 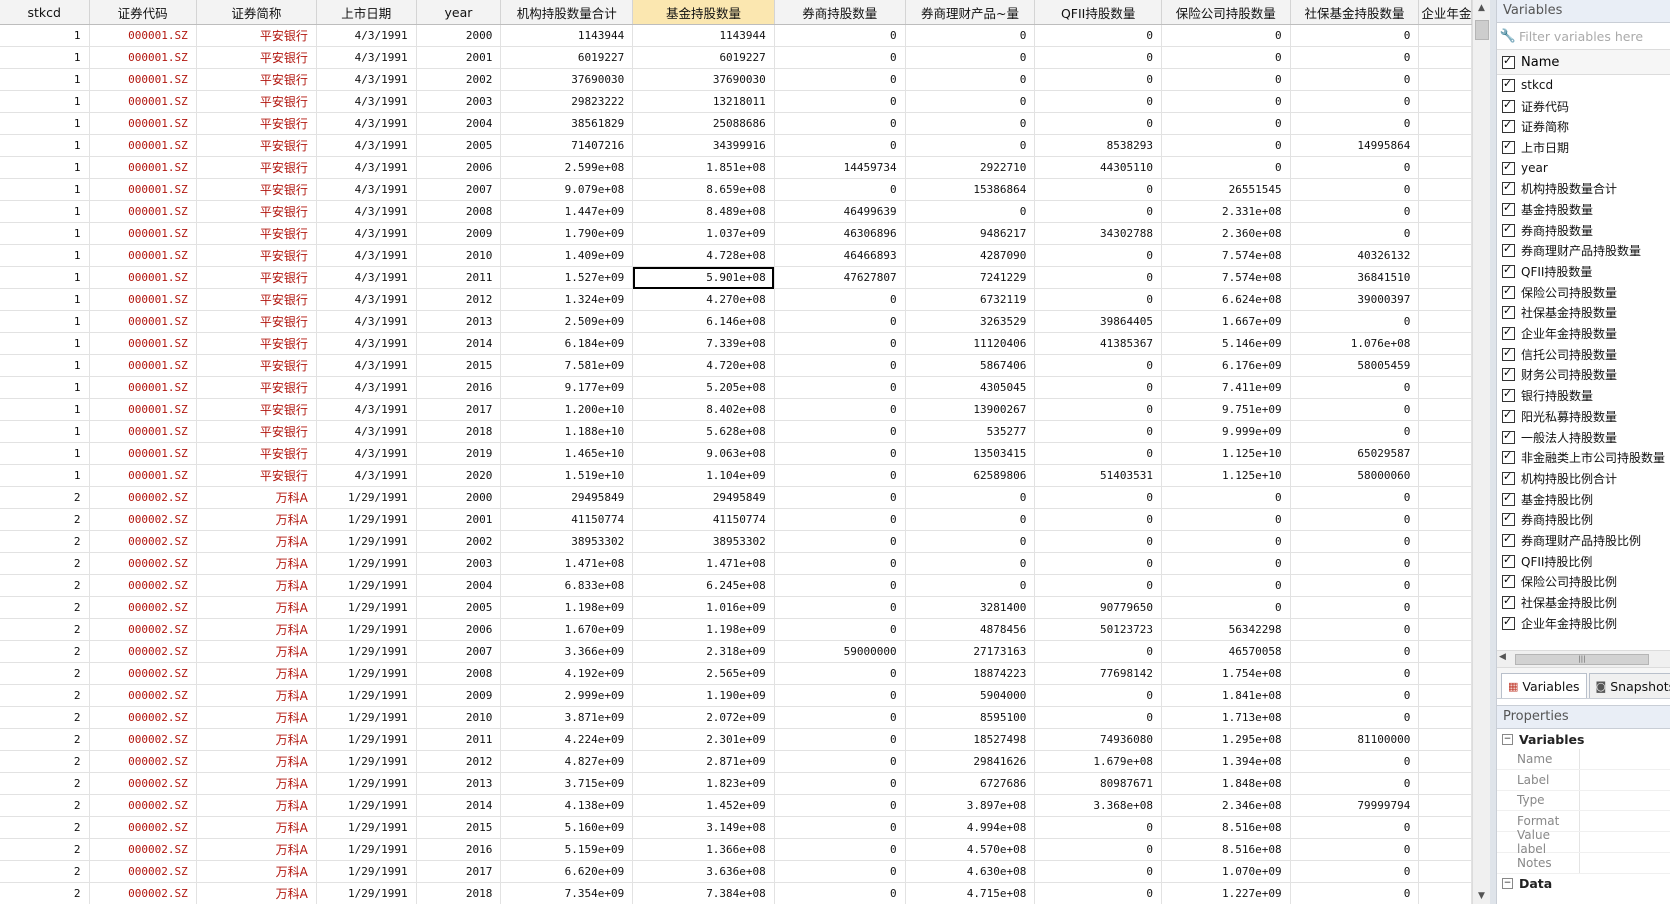 I want to click on variable-item: 保险公司持股比例, so click(x=1583, y=582).